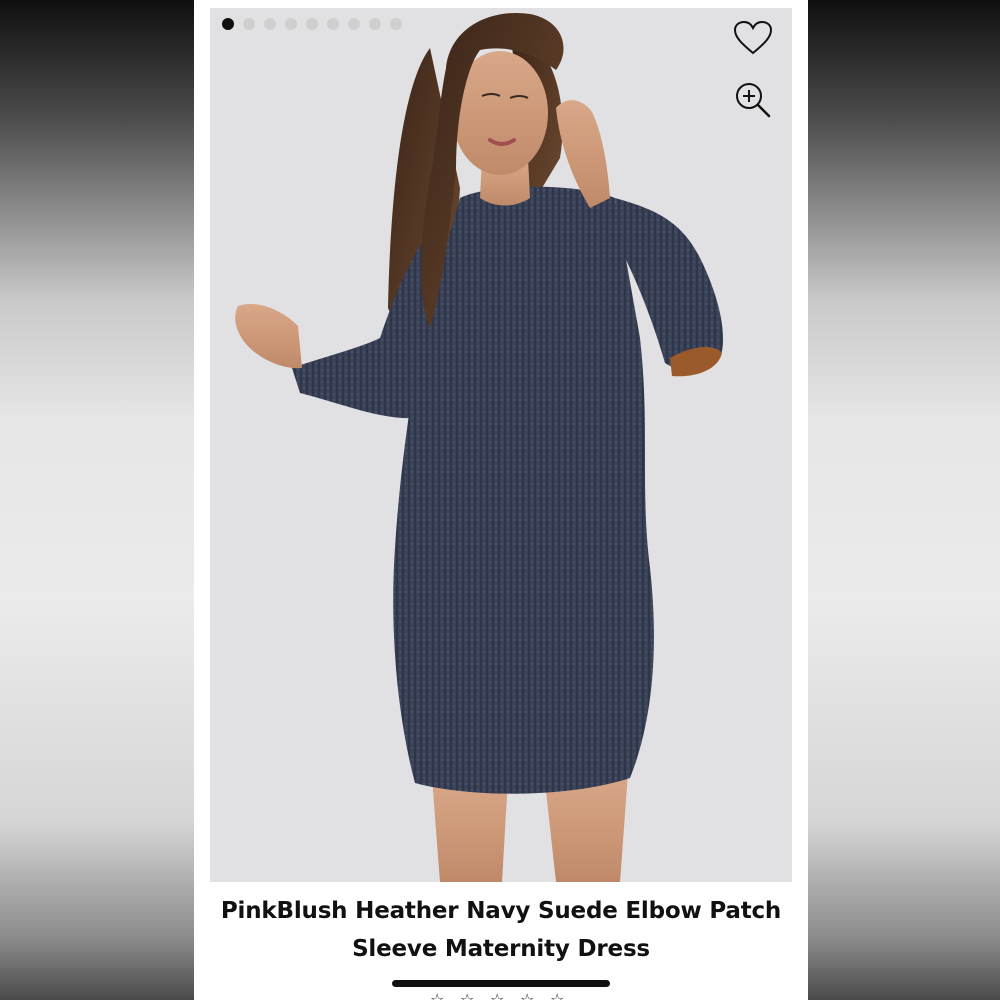 This screenshot has width=1000, height=1000. Describe the element at coordinates (501, 983) in the screenshot. I see `home-indicator` at that location.